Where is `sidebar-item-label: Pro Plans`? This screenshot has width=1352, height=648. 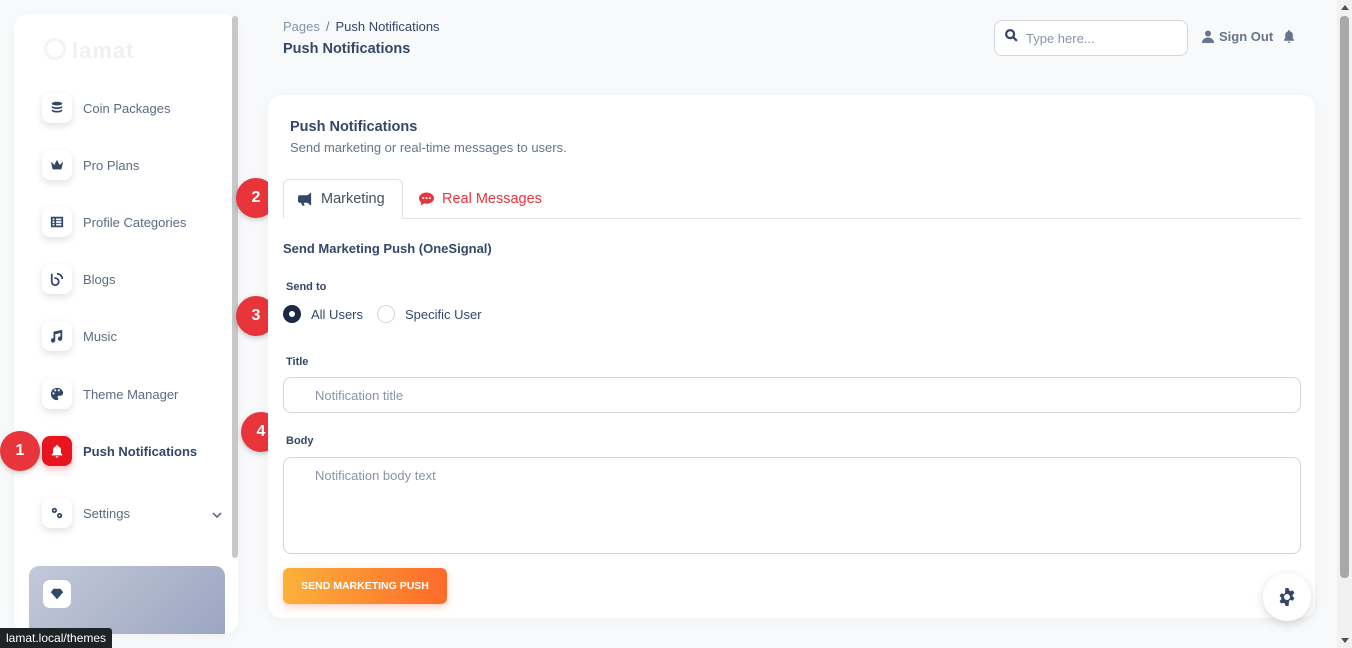 sidebar-item-label: Pro Plans is located at coordinates (111, 165).